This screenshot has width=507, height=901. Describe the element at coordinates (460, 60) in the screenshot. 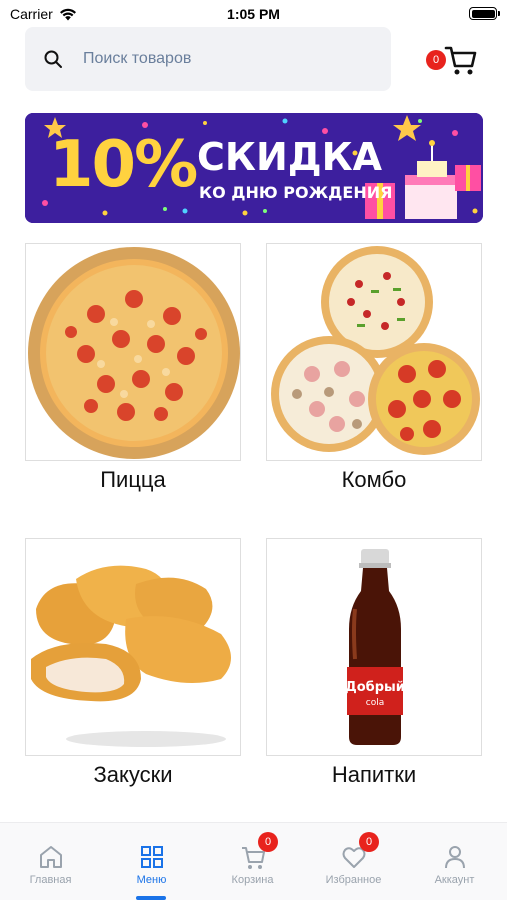

I see `cart-icon` at that location.